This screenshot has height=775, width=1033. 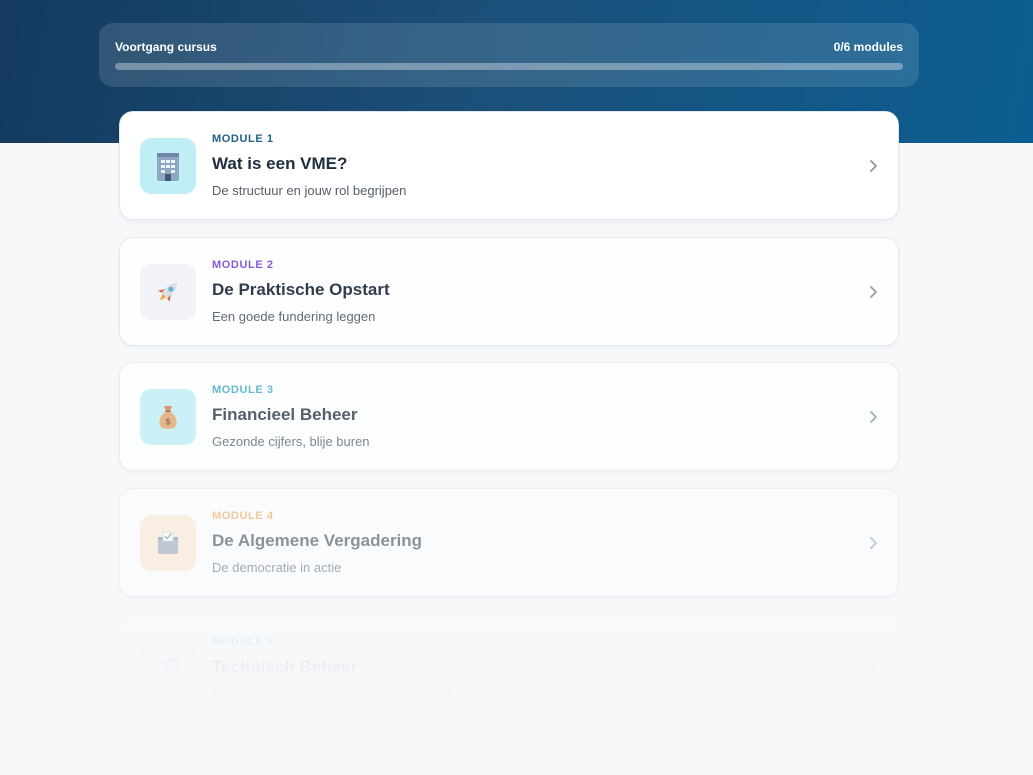 What do you see at coordinates (243, 139) in the screenshot?
I see `module-label: MODULE 1` at bounding box center [243, 139].